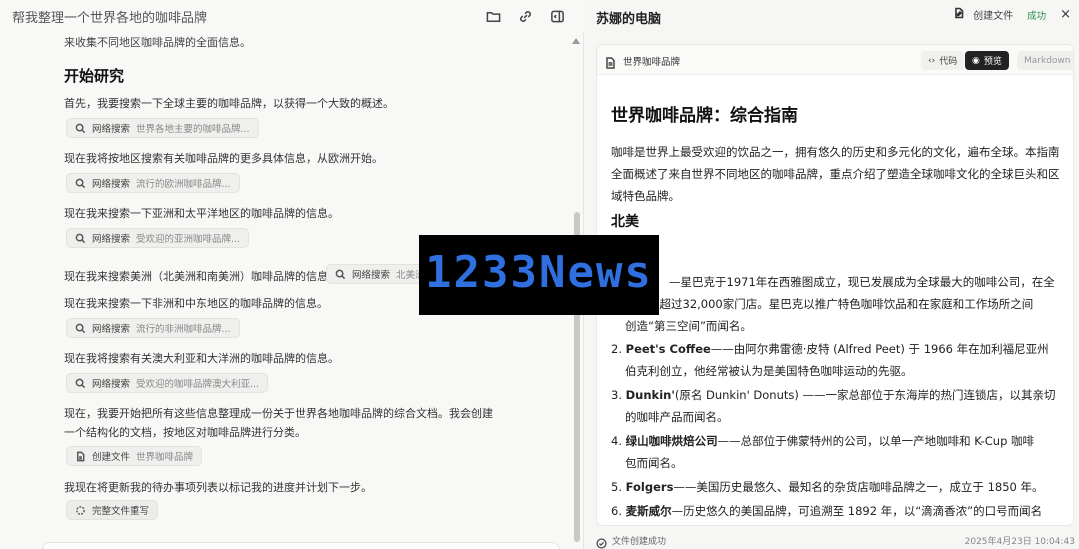 This screenshot has height=549, width=1079. Describe the element at coordinates (165, 457) in the screenshot. I see `chip-query: 世界咖啡品牌` at that location.